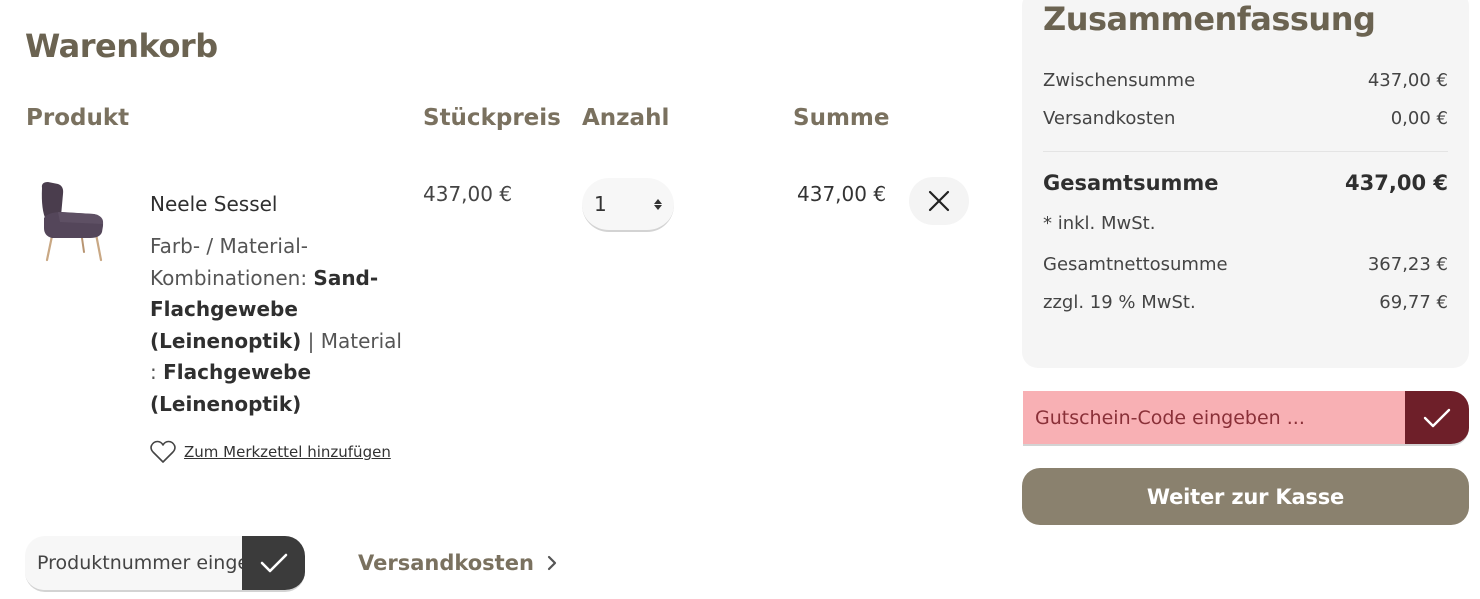 The height and width of the screenshot is (599, 1480). Describe the element at coordinates (1245, 183) in the screenshot. I see `total-row: Gesamtsumme 437,00 €` at that location.